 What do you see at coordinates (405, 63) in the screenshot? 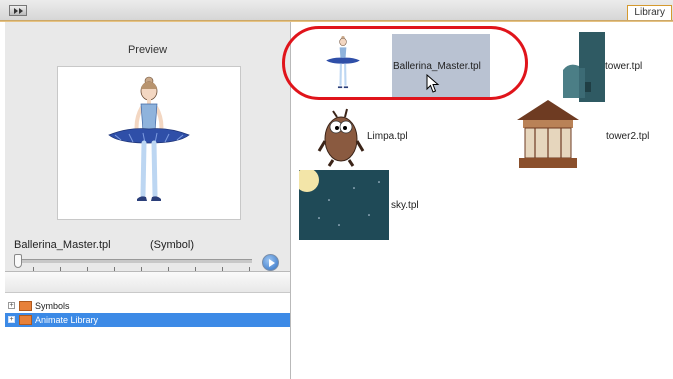
I see `highlight-ring` at bounding box center [405, 63].